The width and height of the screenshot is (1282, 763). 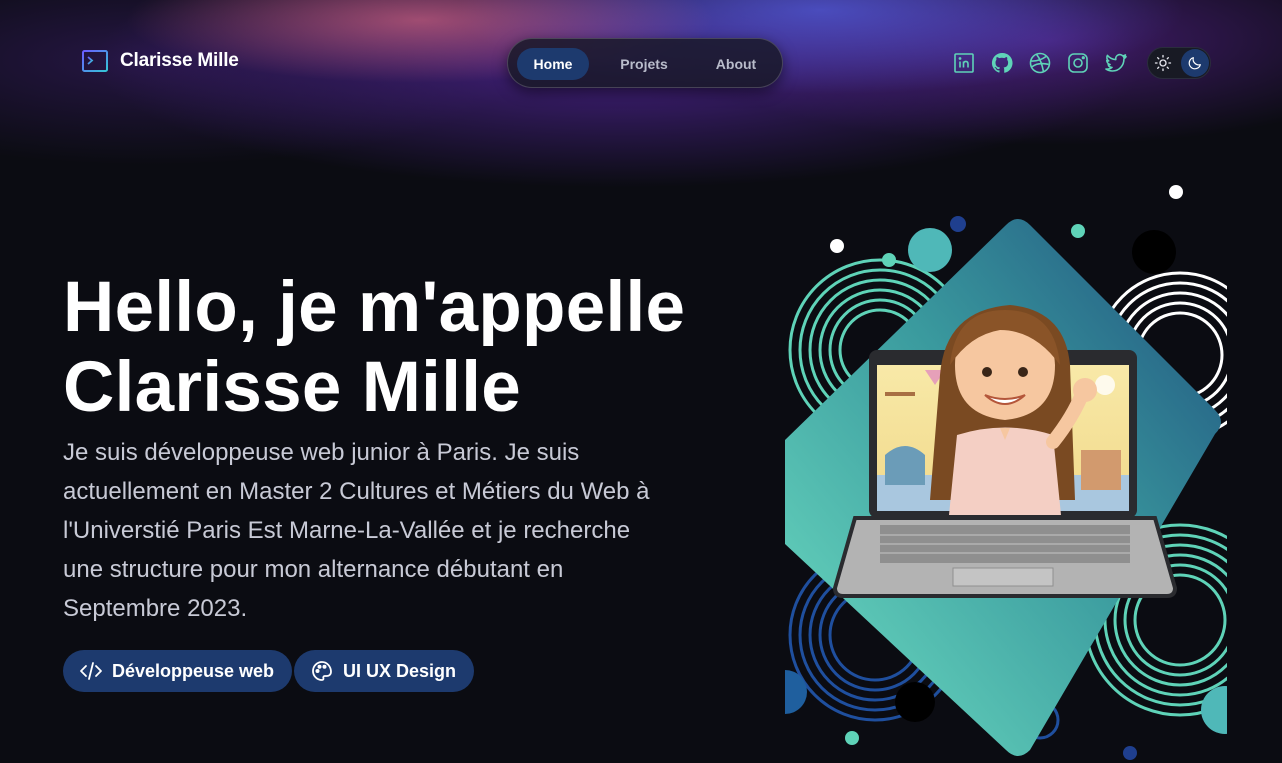 I want to click on hero-title-line1: Hello, je m'appelle, so click(x=374, y=307).